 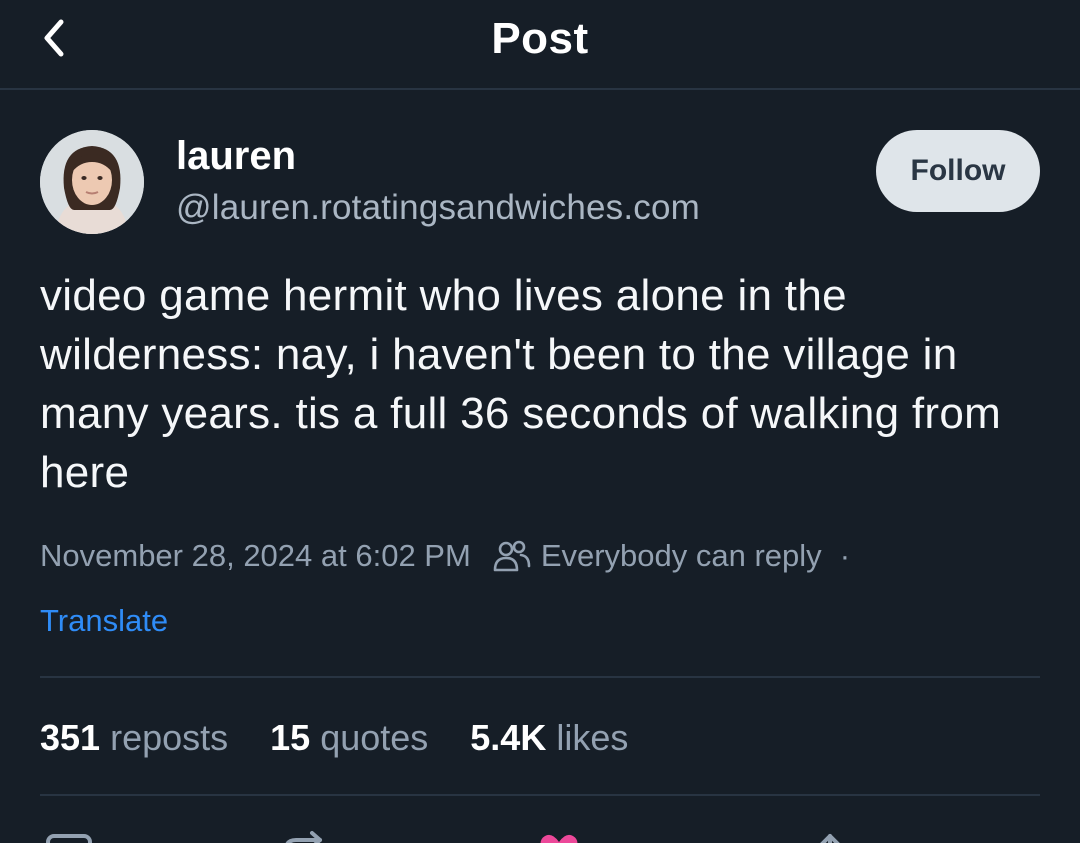 What do you see at coordinates (958, 171) in the screenshot?
I see `follow-button: Follow` at bounding box center [958, 171].